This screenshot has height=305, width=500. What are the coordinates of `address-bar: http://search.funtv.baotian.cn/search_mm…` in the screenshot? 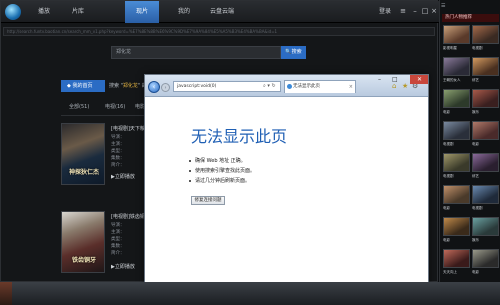 It's located at (219, 31).